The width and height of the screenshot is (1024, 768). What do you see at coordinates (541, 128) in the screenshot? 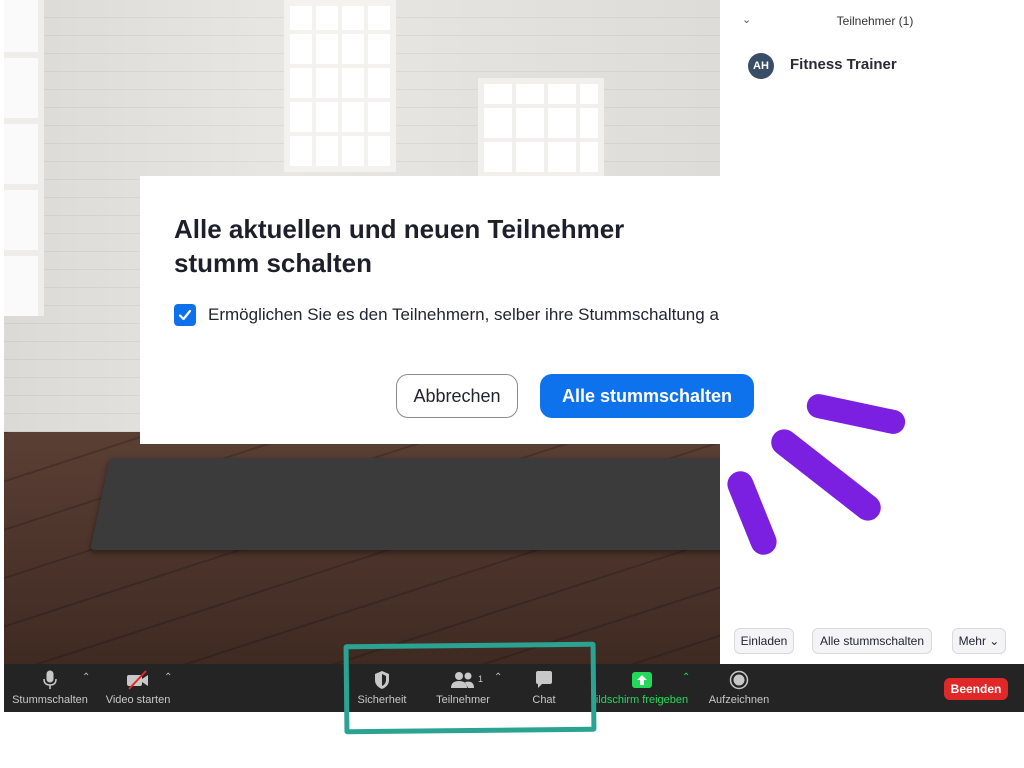
I see `window-right` at bounding box center [541, 128].